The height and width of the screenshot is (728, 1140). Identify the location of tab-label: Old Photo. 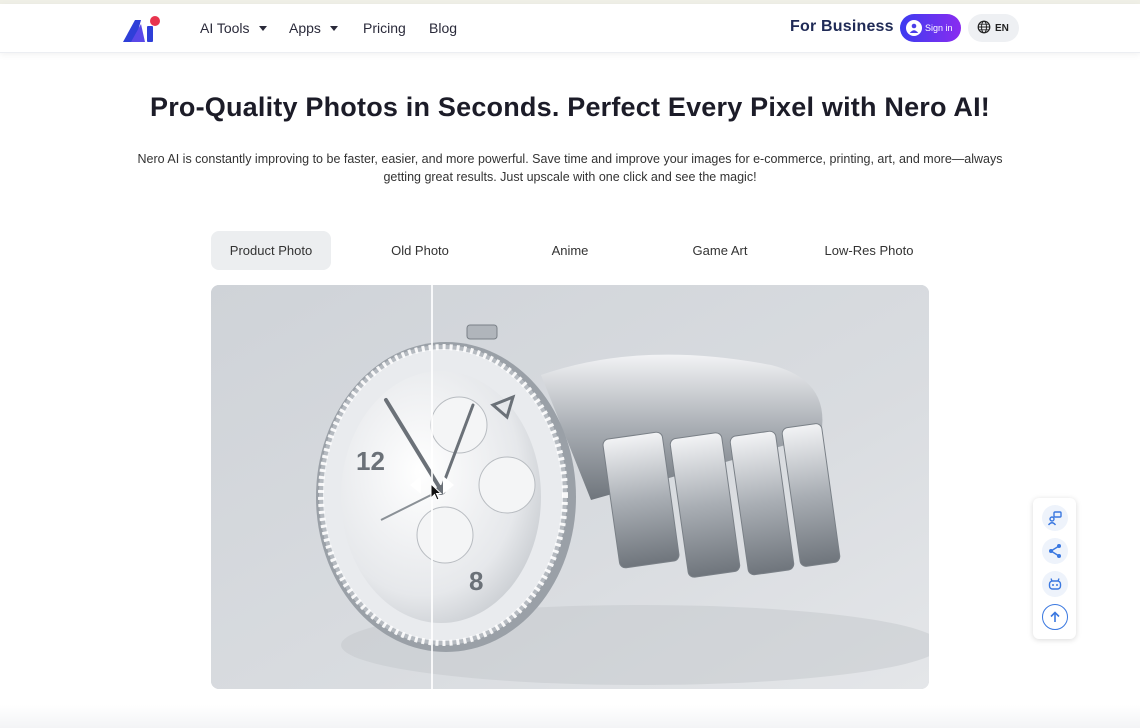
(420, 250).